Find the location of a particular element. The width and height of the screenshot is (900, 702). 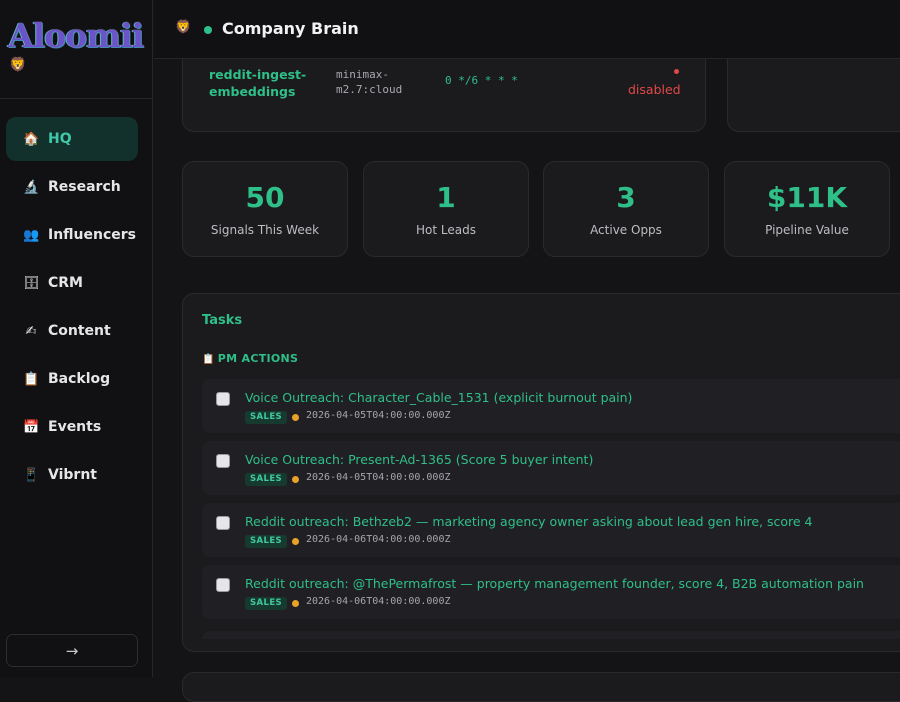

stat-label: Pipeline Value is located at coordinates (807, 230).